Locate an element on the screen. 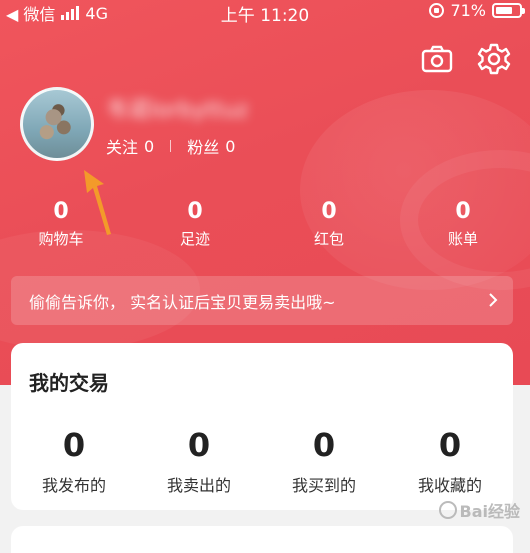 Image resolution: width=530 pixels, height=553 pixels. fans-label: 粉丝 is located at coordinates (203, 146).